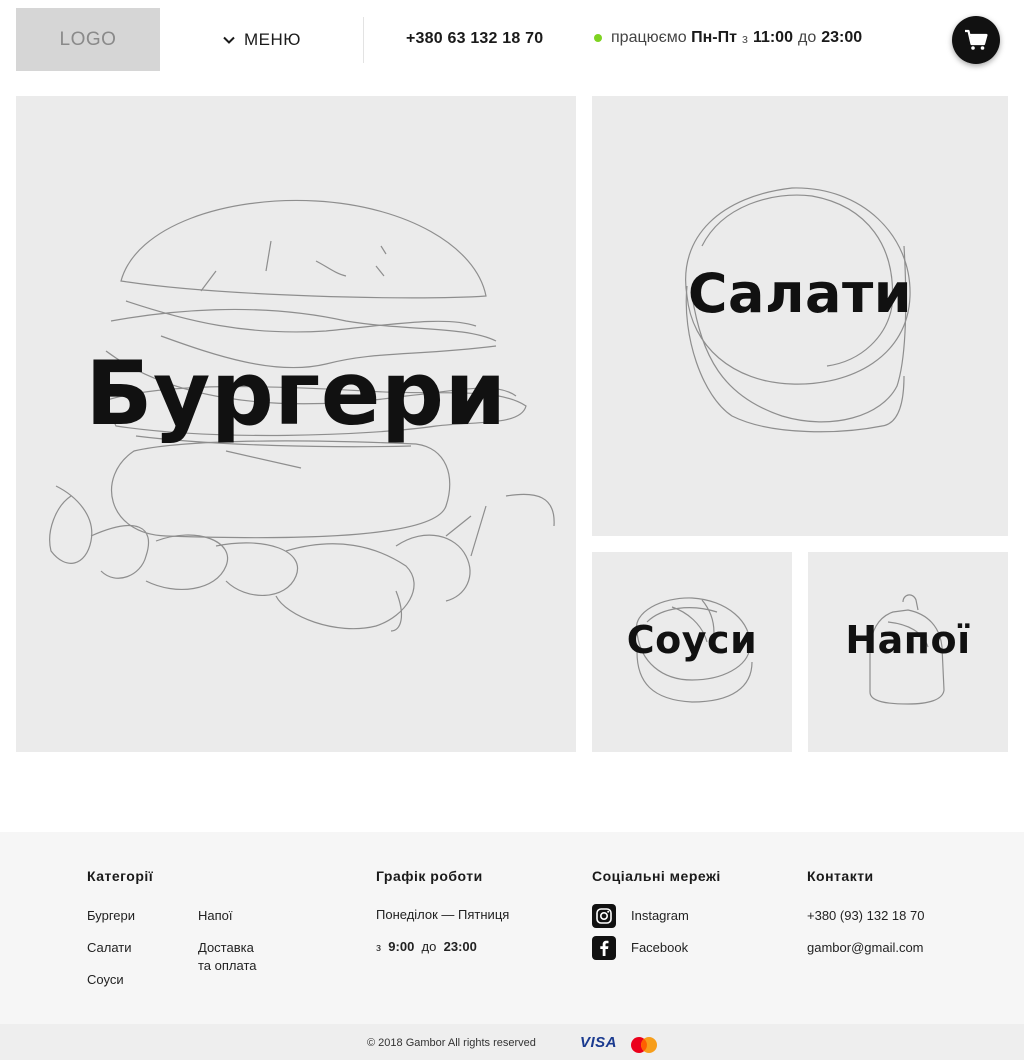 The height and width of the screenshot is (1060, 1024). What do you see at coordinates (109, 948) in the screenshot?
I see `footer-link-salads: Салати` at bounding box center [109, 948].